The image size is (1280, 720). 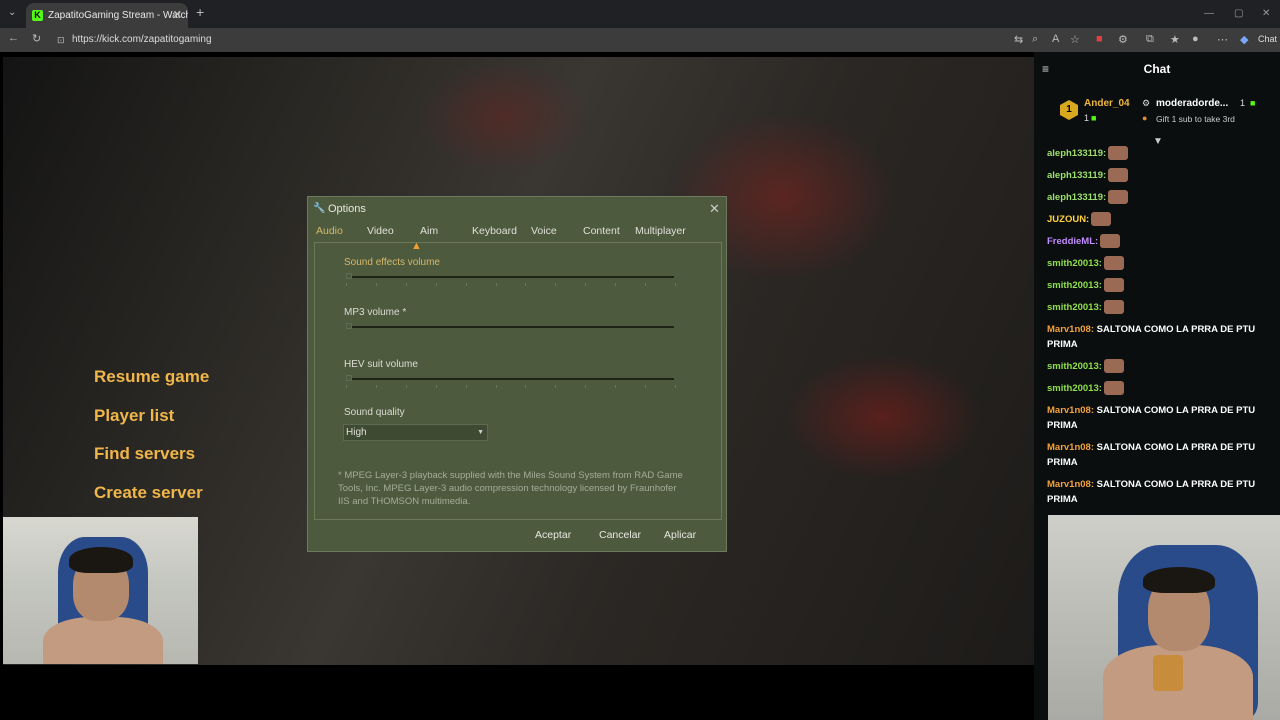 I want to click on chat-username: JUZOUN:, so click(x=1068, y=219).